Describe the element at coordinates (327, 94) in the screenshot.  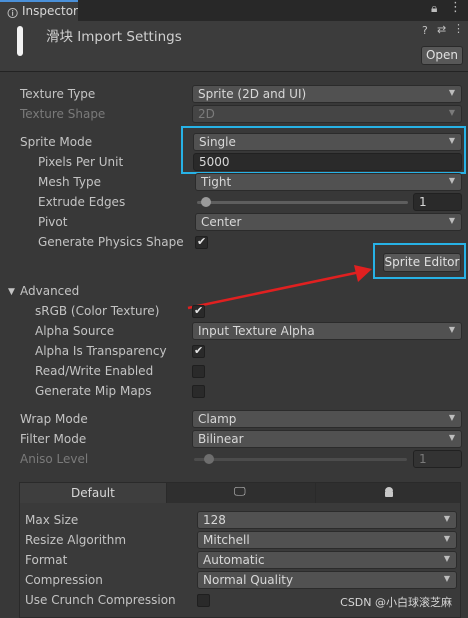
I see `texture-type-dropdown: Sprite (2D and UI) ▼` at that location.